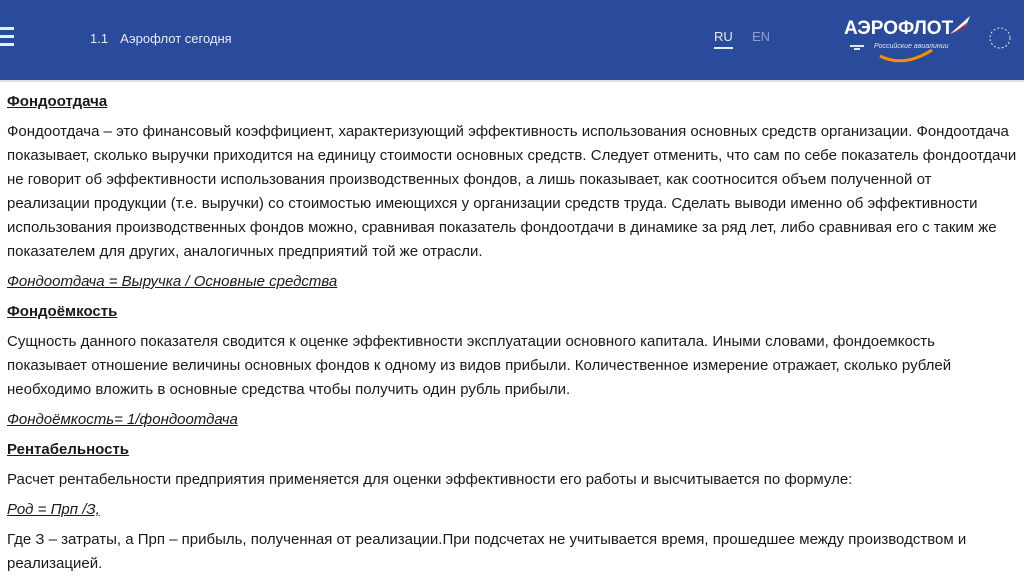 The height and width of the screenshot is (576, 1024). What do you see at coordinates (723, 39) in the screenshot?
I see `lang-ru-button: RU` at bounding box center [723, 39].